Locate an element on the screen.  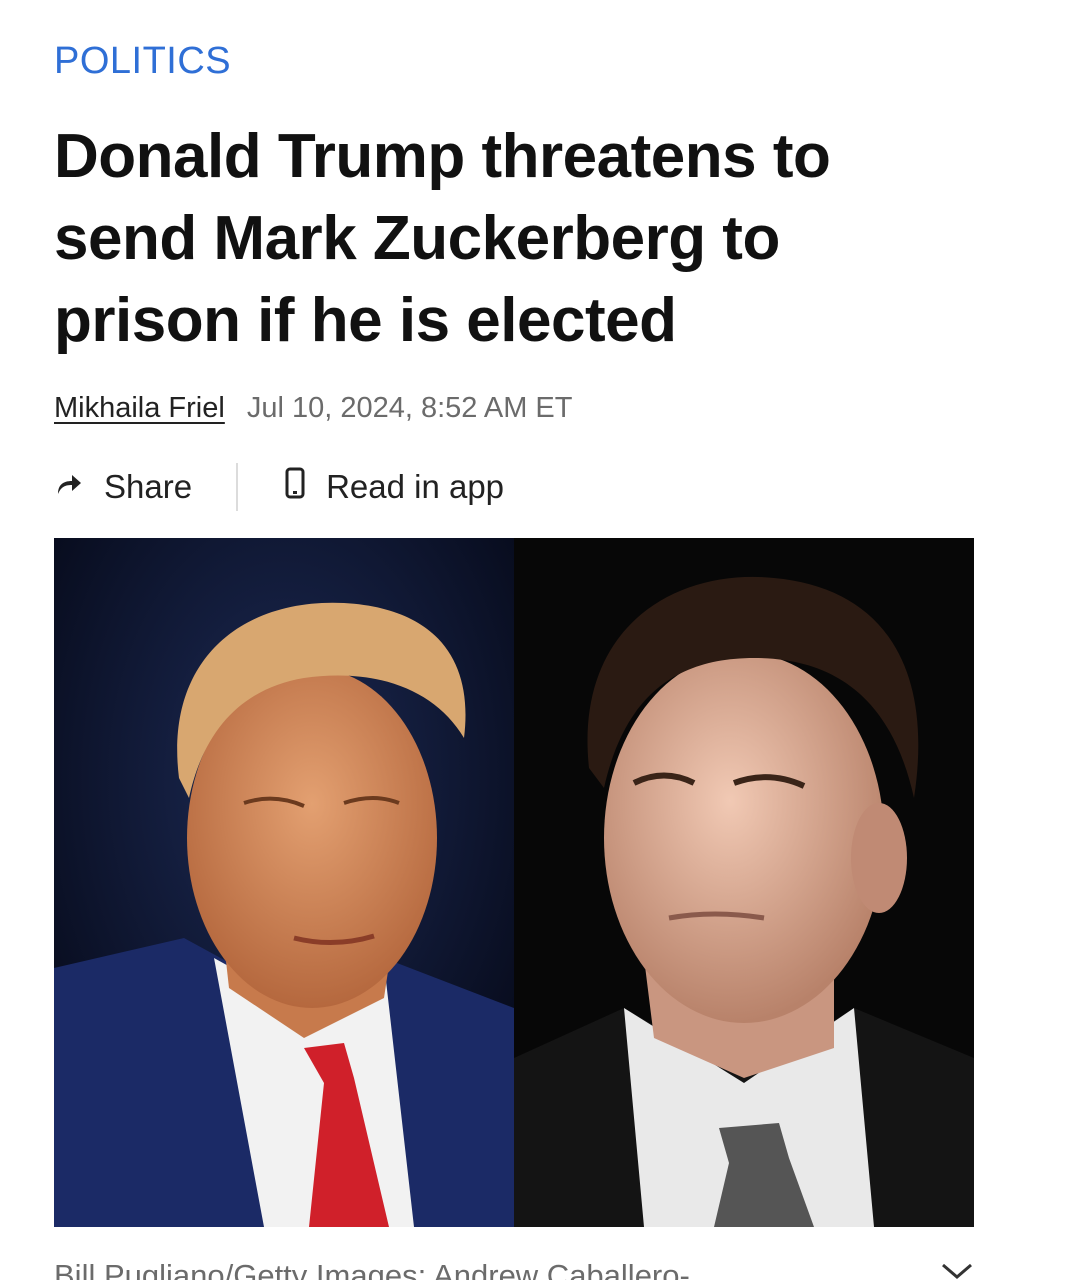
chevron-down-icon is located at coordinates (957, 1271).